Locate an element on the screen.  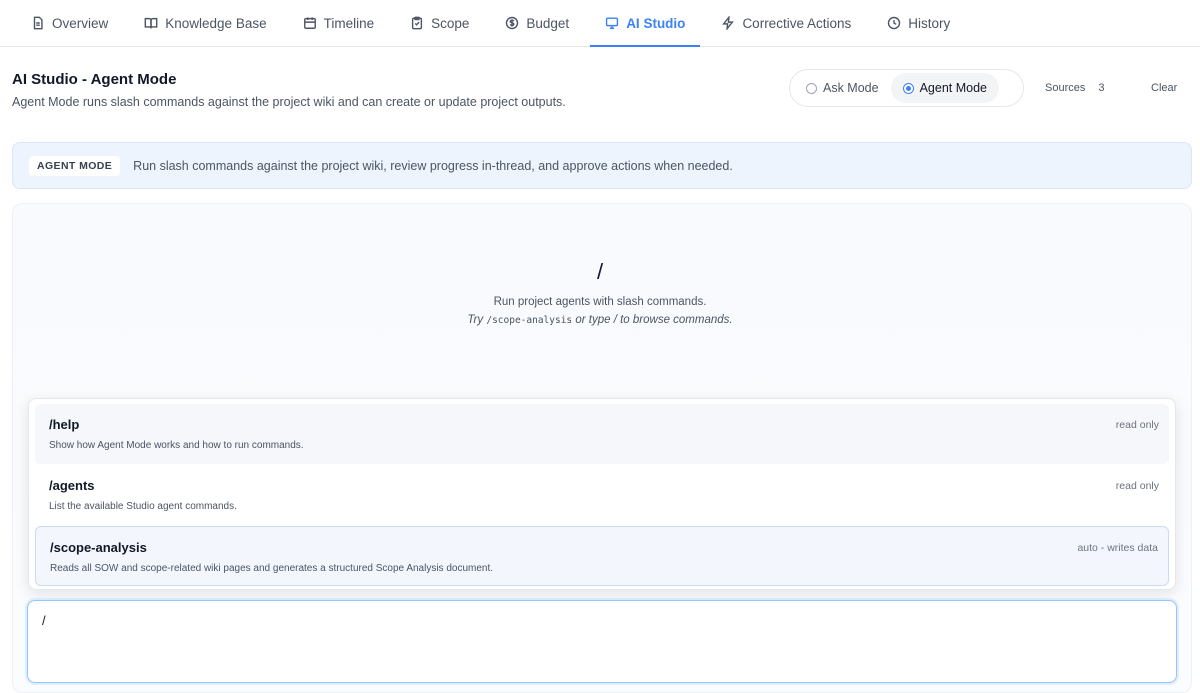
tab-label: History is located at coordinates (929, 23).